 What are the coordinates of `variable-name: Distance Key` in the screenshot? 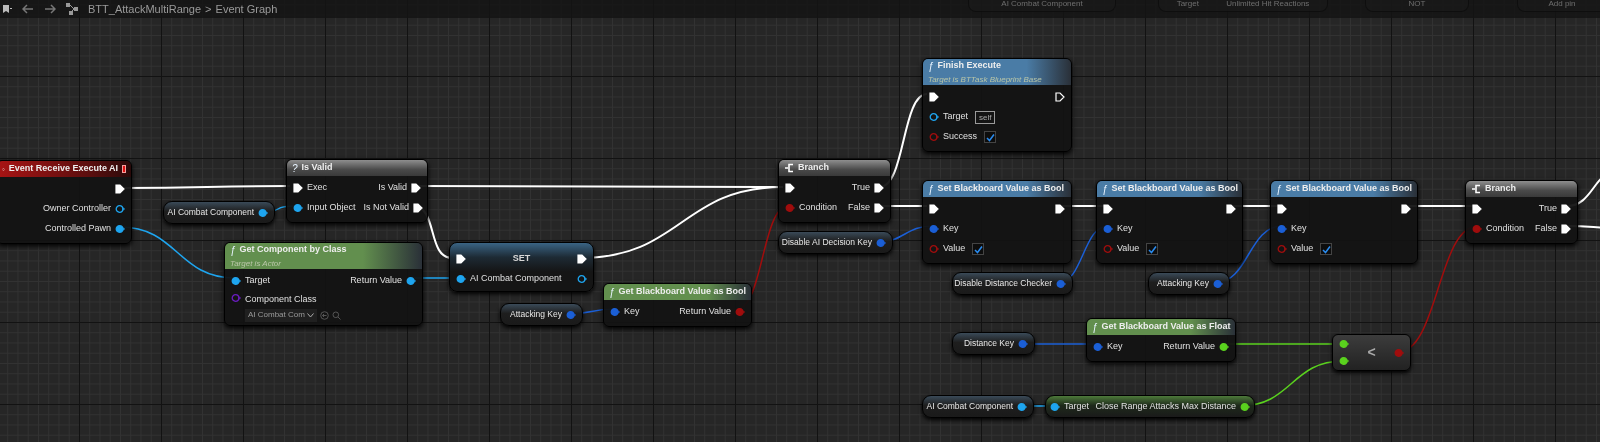 It's located at (988, 343).